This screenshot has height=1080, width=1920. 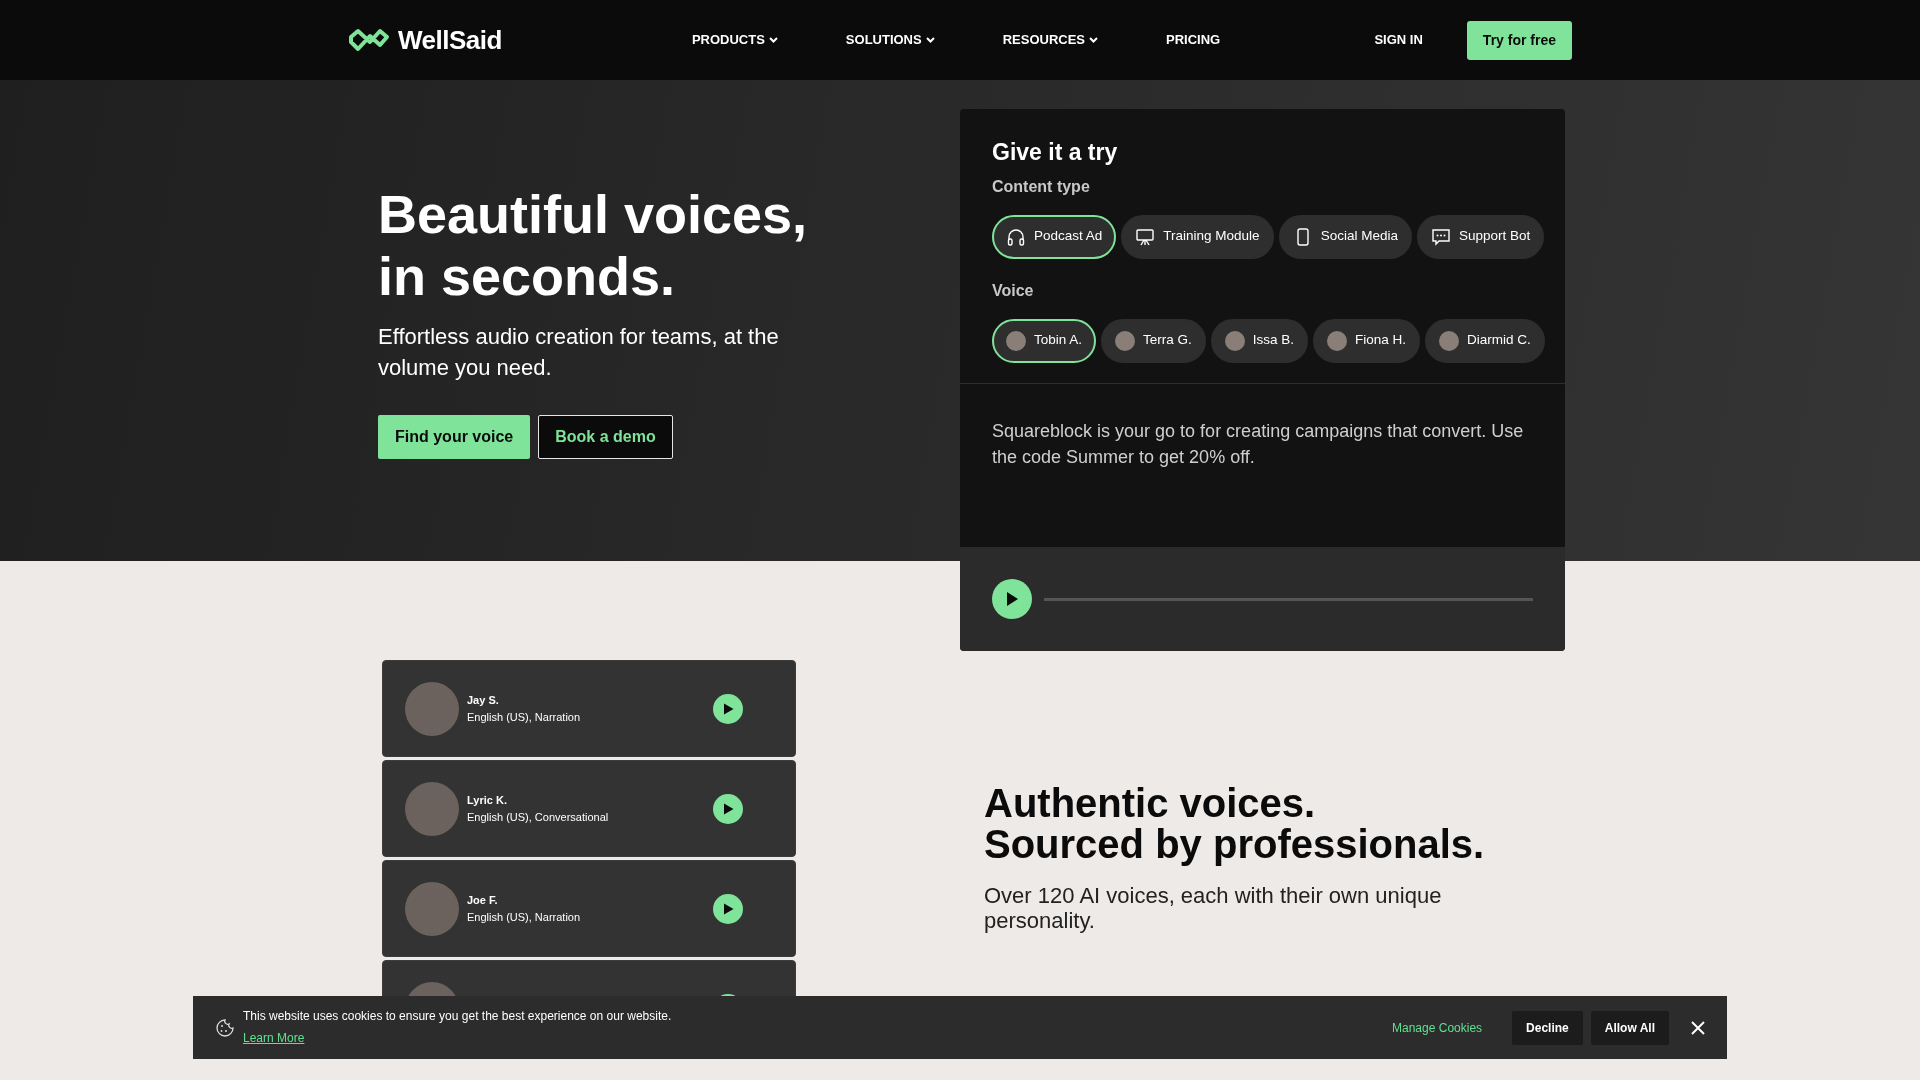 What do you see at coordinates (1547, 1027) in the screenshot?
I see `decline-button: Decline` at bounding box center [1547, 1027].